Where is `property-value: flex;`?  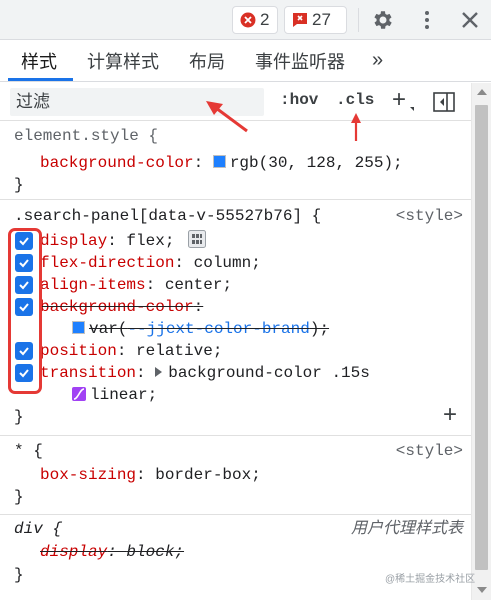
property-value: flex; is located at coordinates (150, 241).